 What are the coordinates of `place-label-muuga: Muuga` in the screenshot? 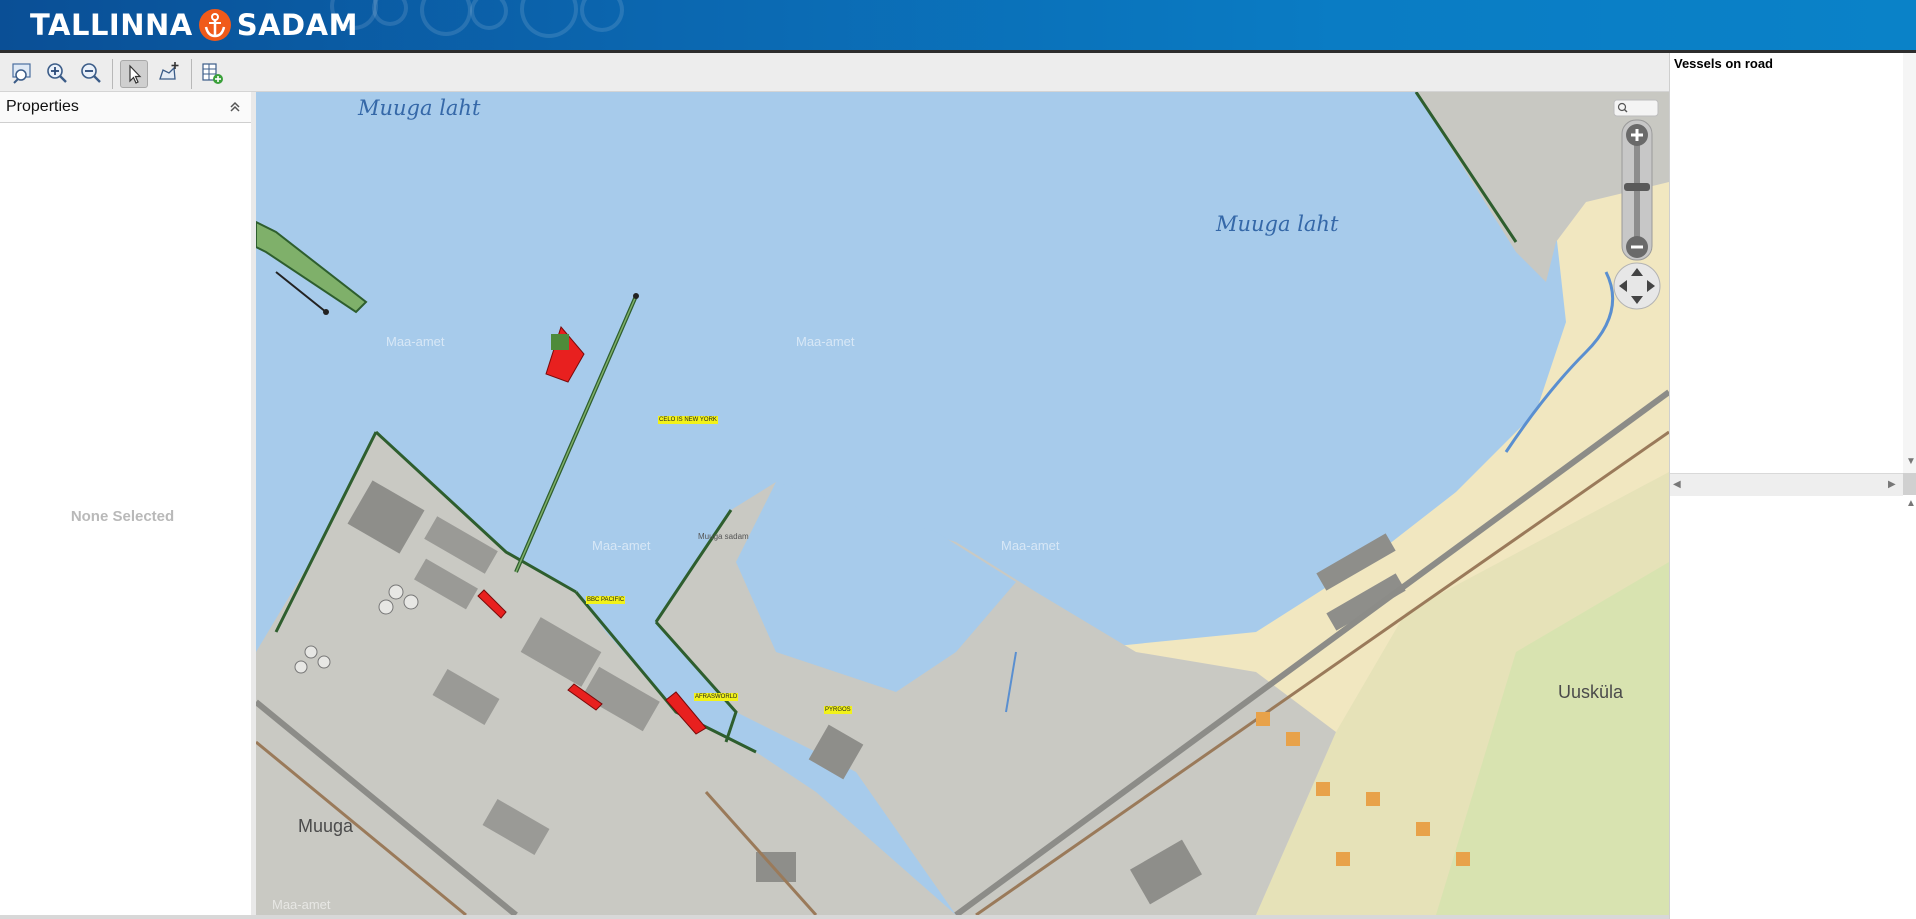 It's located at (326, 826).